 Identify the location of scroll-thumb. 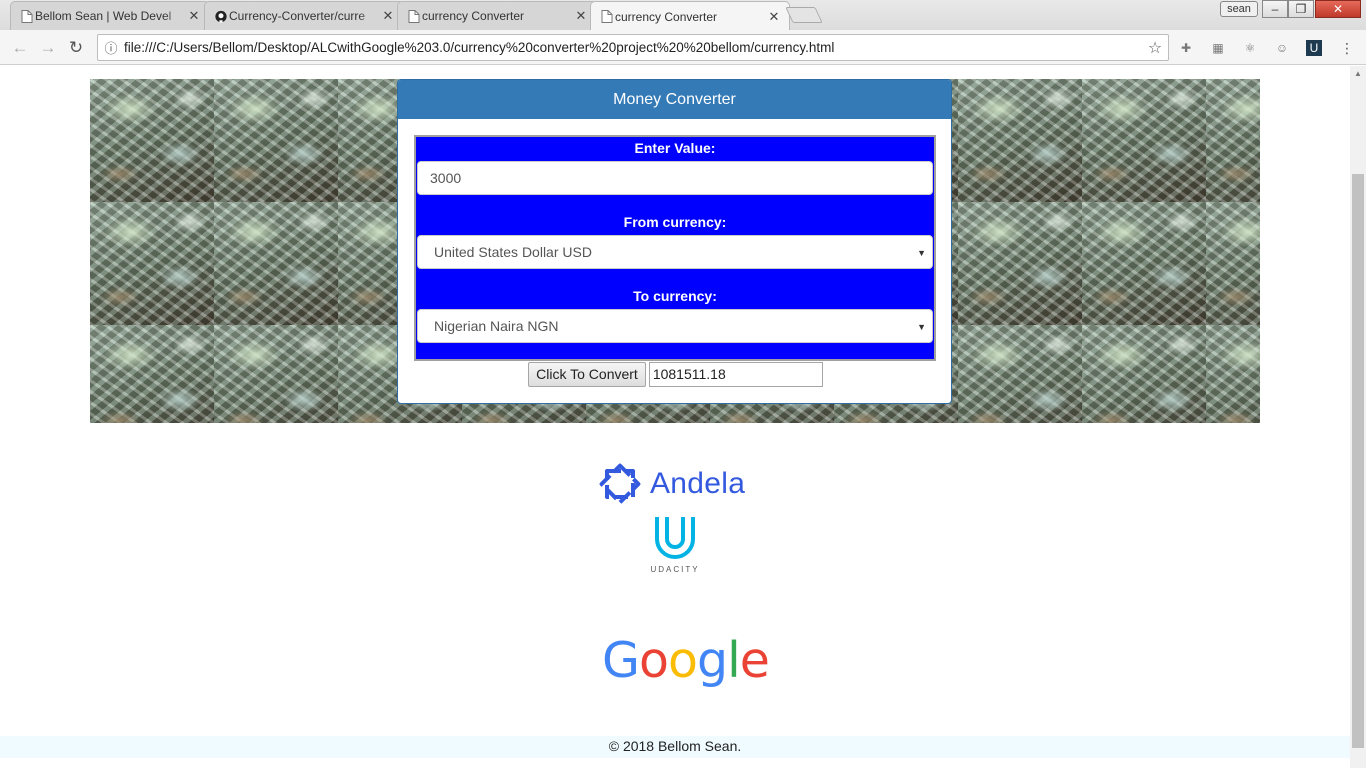
(1358, 461).